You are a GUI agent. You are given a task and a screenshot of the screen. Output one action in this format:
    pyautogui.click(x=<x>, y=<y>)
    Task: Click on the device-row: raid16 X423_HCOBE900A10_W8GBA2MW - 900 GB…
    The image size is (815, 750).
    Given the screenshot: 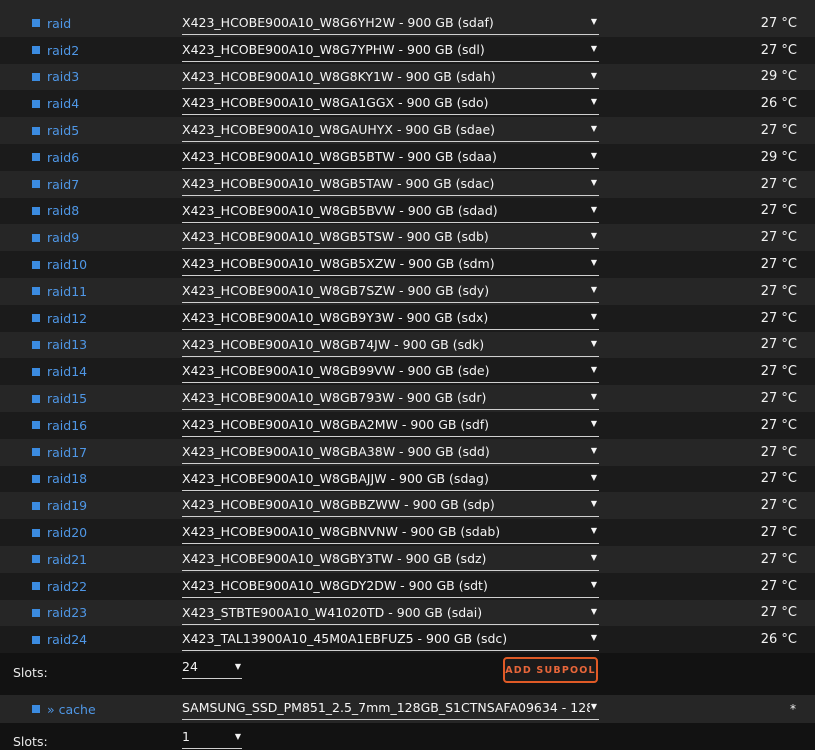 What is the action you would take?
    pyautogui.click(x=407, y=425)
    